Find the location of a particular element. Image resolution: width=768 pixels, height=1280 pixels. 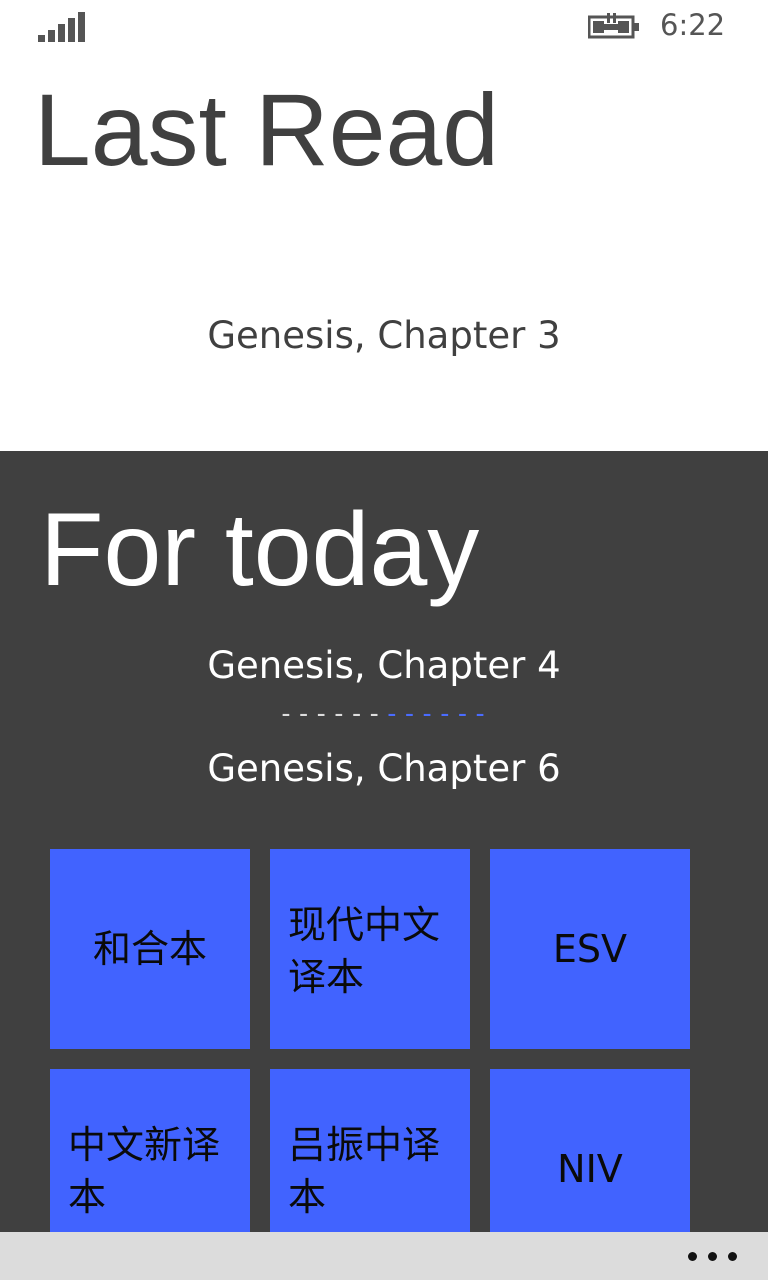

more-options-icon is located at coordinates (713, 1256).